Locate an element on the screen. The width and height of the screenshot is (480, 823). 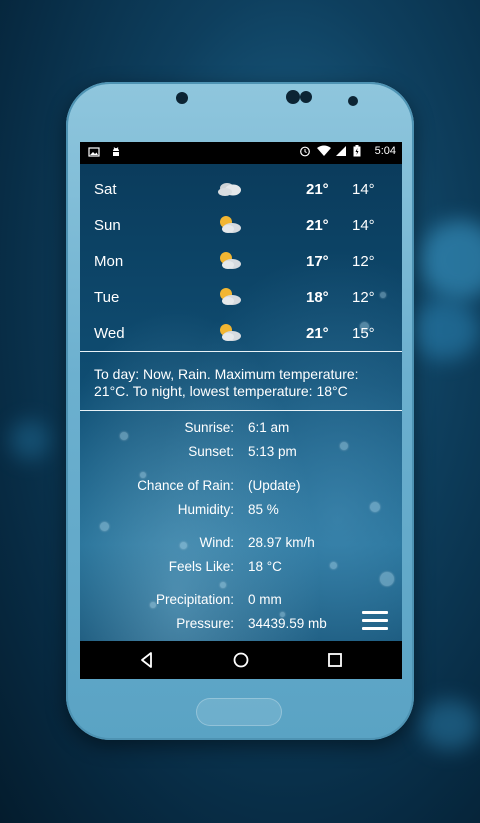
forecast-row: Mon 17° 12° is located at coordinates (241, 261).